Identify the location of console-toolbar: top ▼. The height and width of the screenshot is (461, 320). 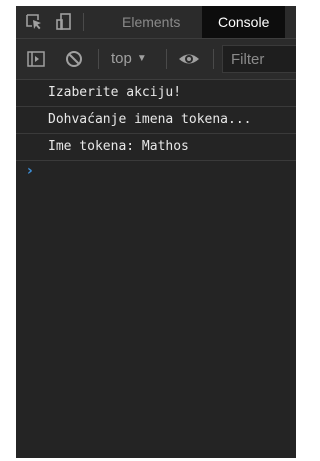
(156, 59).